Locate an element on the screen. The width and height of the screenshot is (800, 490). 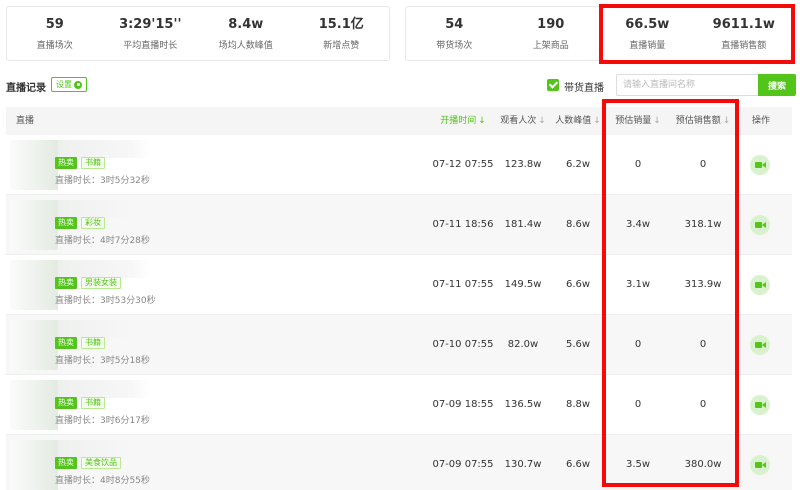
stat-products: 190 上架商品 is located at coordinates (551, 33).